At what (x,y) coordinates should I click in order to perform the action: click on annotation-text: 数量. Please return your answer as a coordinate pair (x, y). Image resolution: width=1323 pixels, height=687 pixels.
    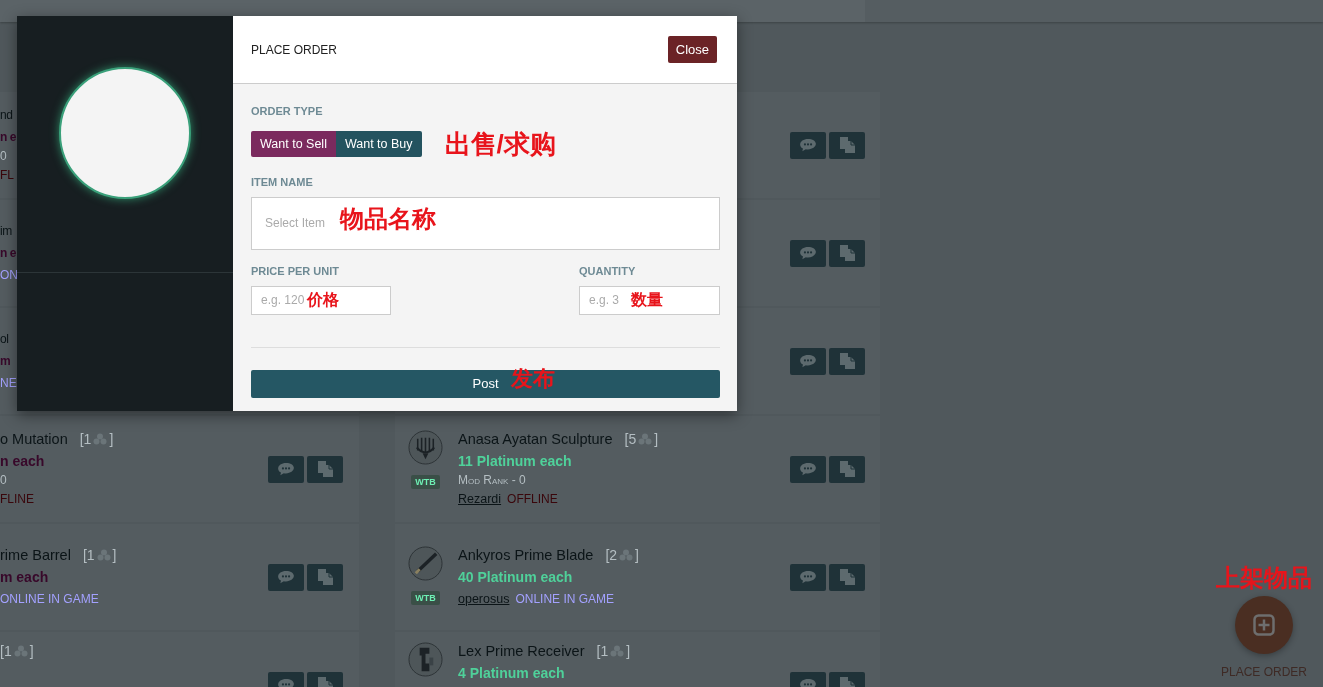
    Looking at the image, I should click on (647, 300).